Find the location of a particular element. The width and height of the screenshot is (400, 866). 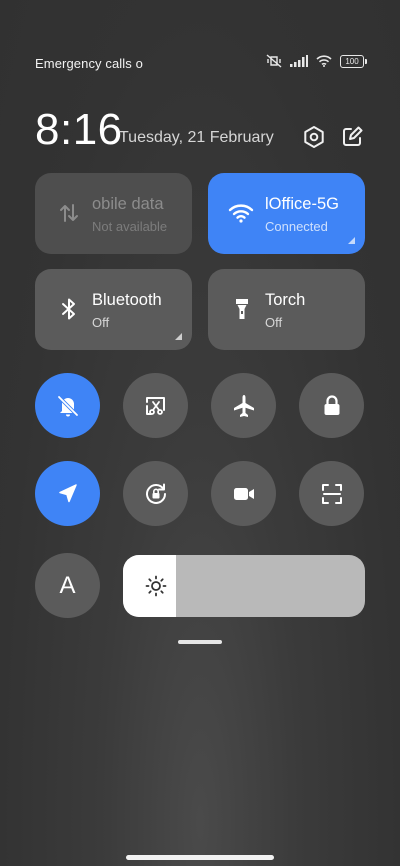

screen-record-icon is located at coordinates (243, 493).